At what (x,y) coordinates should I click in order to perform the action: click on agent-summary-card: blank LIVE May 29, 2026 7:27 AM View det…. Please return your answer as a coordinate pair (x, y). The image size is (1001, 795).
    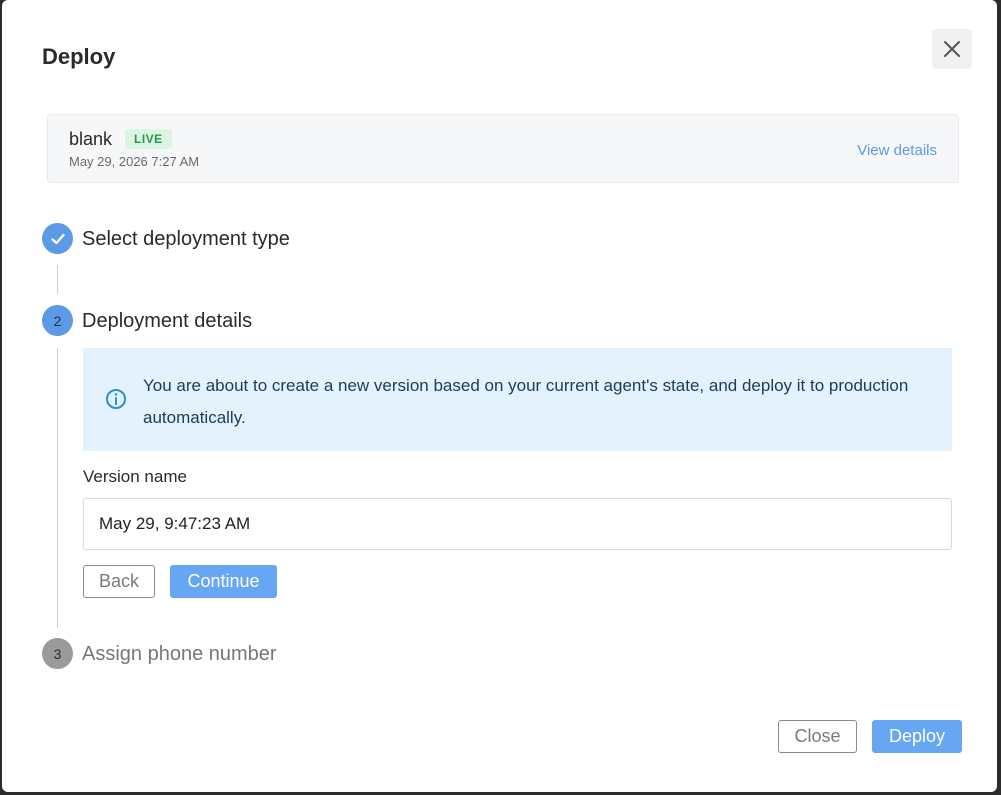
    Looking at the image, I should click on (503, 148).